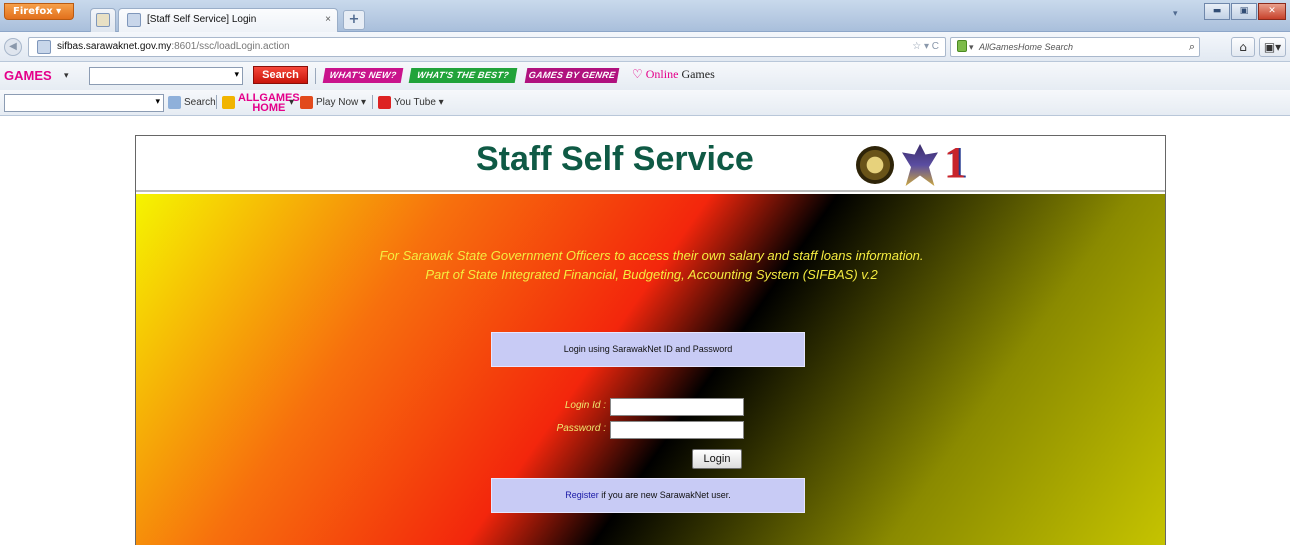  What do you see at coordinates (28, 75) in the screenshot?
I see `games-logo: GAMES` at bounding box center [28, 75].